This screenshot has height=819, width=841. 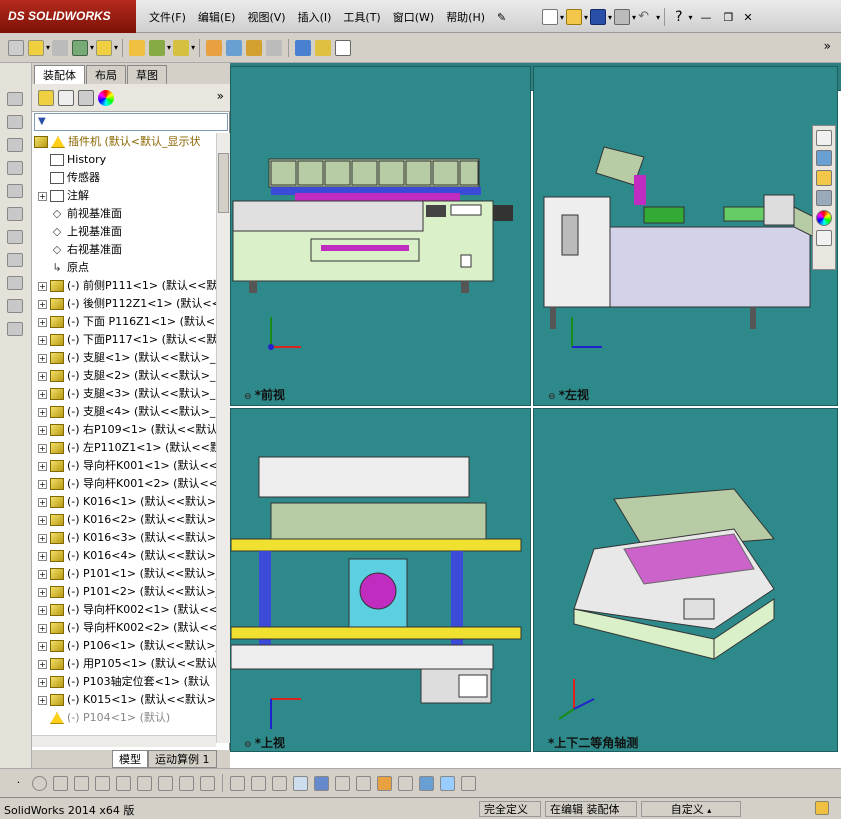 What do you see at coordinates (691, 809) in the screenshot?
I see `units-selector: 自定义 ▴` at bounding box center [691, 809].